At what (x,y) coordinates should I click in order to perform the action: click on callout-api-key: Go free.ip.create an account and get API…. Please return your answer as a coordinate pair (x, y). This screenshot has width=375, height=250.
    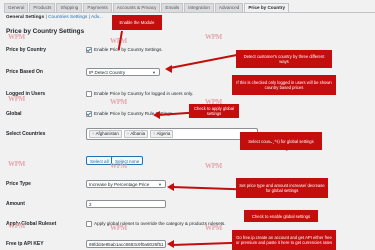
    Looking at the image, I should click on (284, 240).